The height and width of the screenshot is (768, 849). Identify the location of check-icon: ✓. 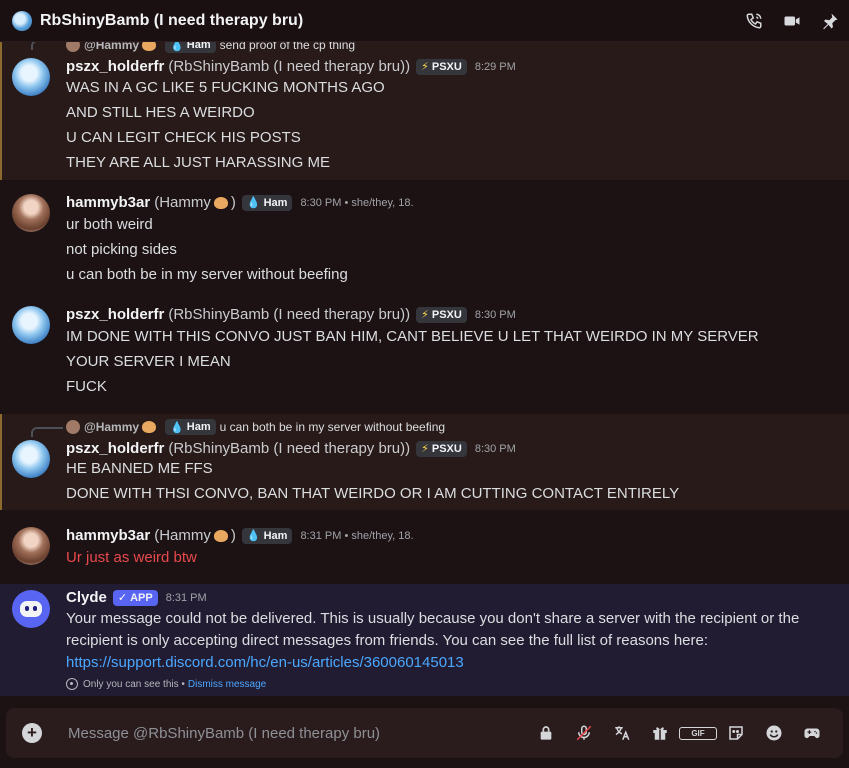
(122, 598).